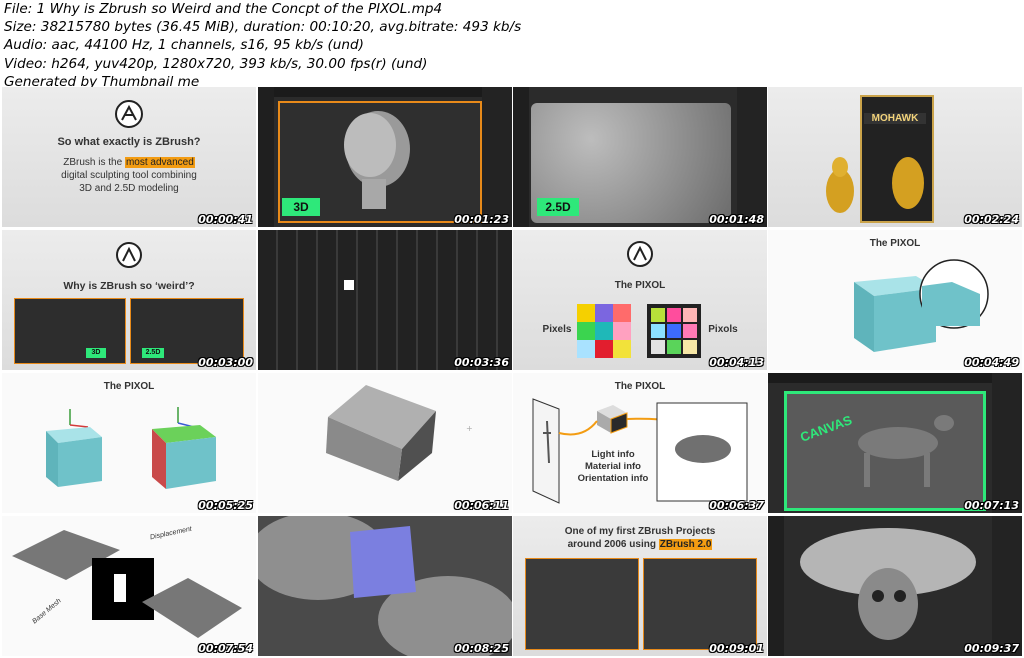 Image resolution: width=1024 pixels, height=658 pixels. What do you see at coordinates (225, 648) in the screenshot?
I see `timestamp: 00:07:54` at bounding box center [225, 648].